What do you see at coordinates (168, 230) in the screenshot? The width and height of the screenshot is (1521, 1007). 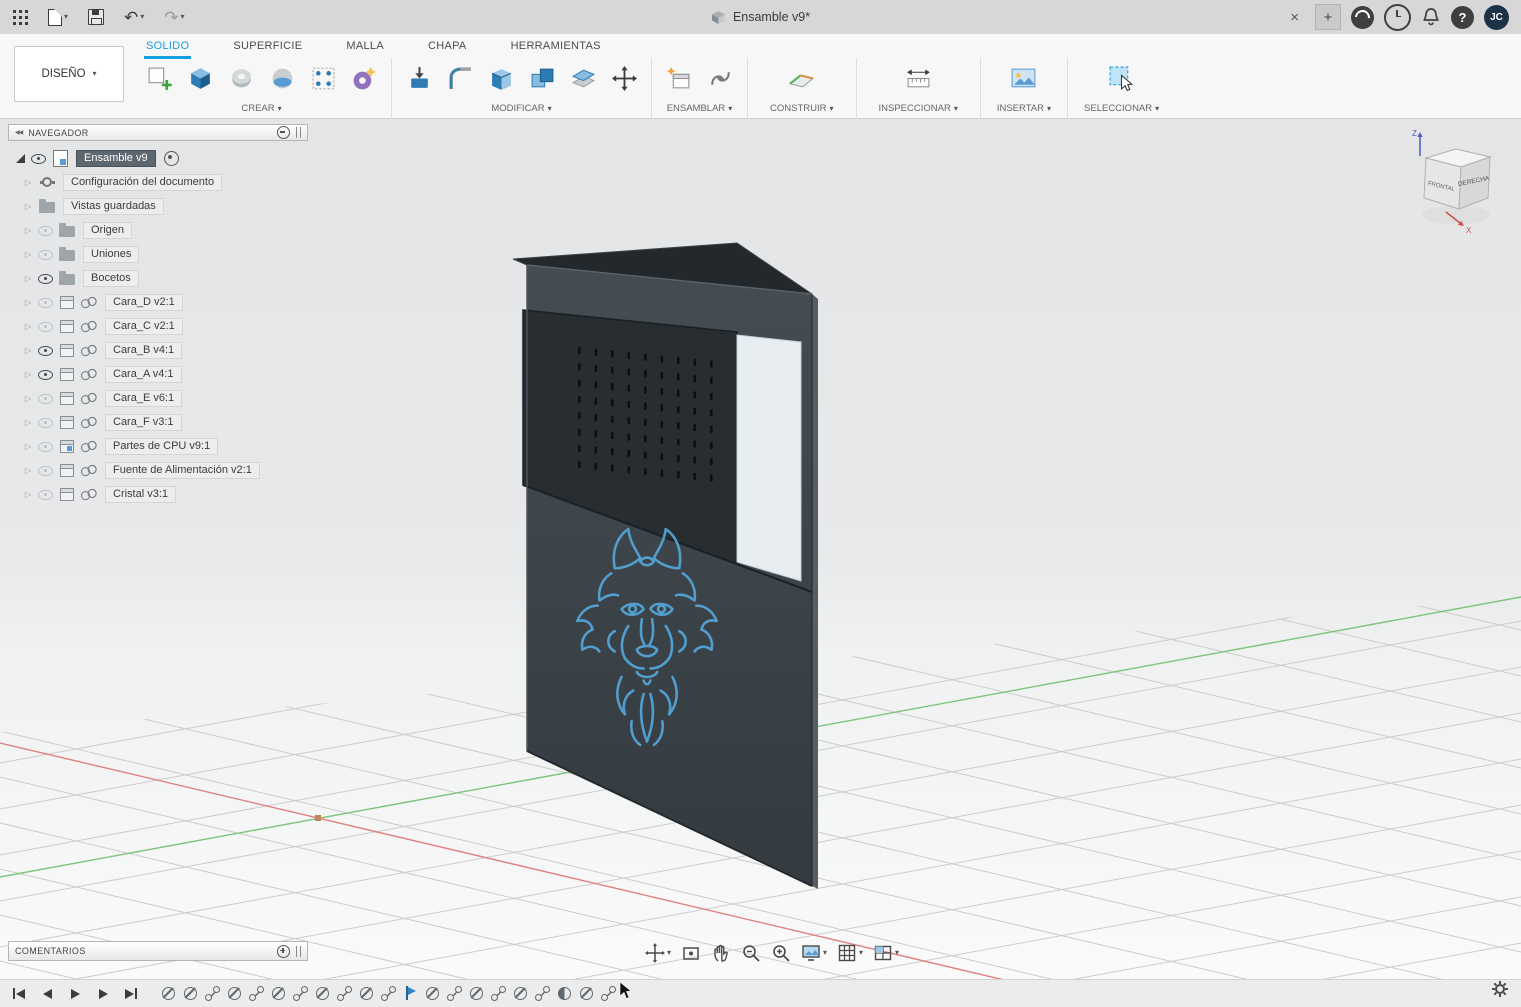 I see `tree-item-origin: ▷ Origen` at bounding box center [168, 230].